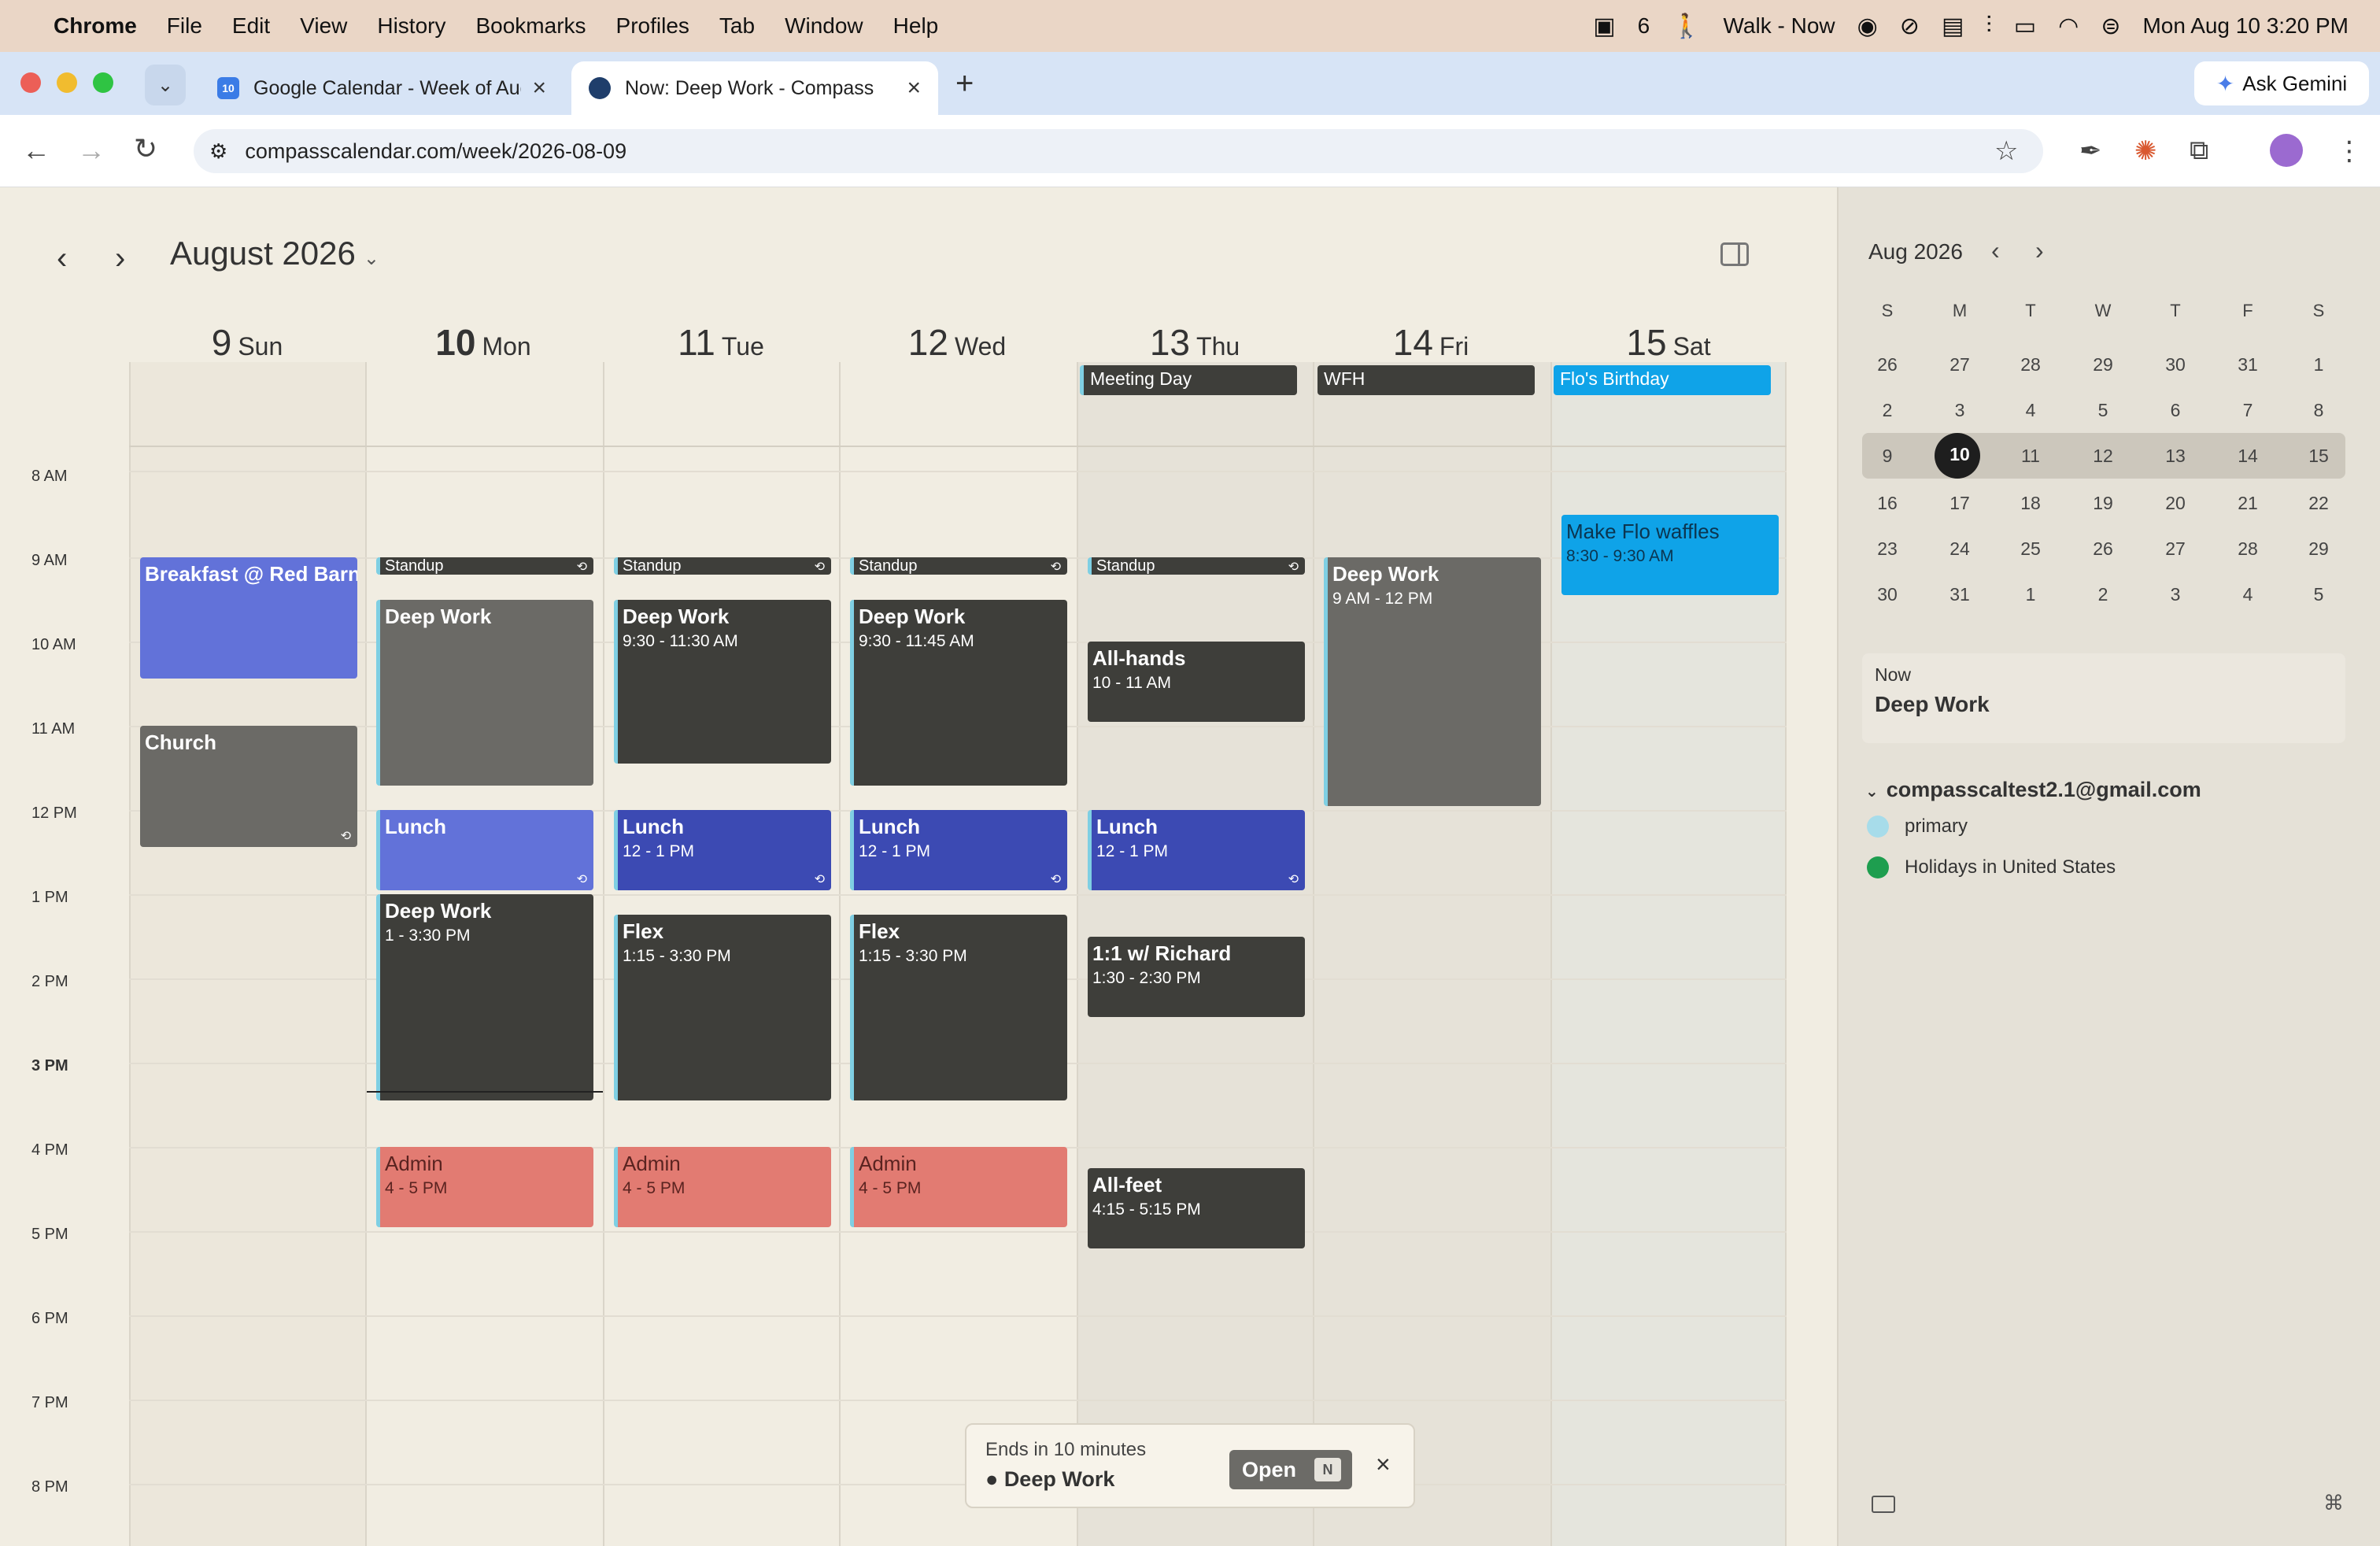  I want to click on next-week-icon: ›, so click(120, 258).